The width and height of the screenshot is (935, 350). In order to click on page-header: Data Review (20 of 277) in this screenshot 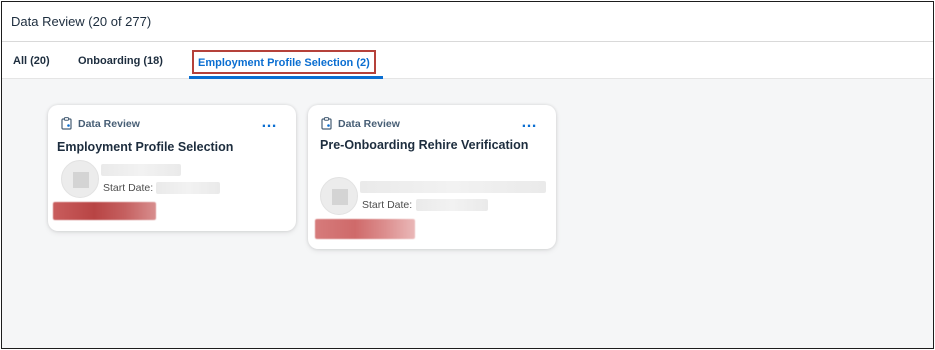, I will do `click(467, 22)`.